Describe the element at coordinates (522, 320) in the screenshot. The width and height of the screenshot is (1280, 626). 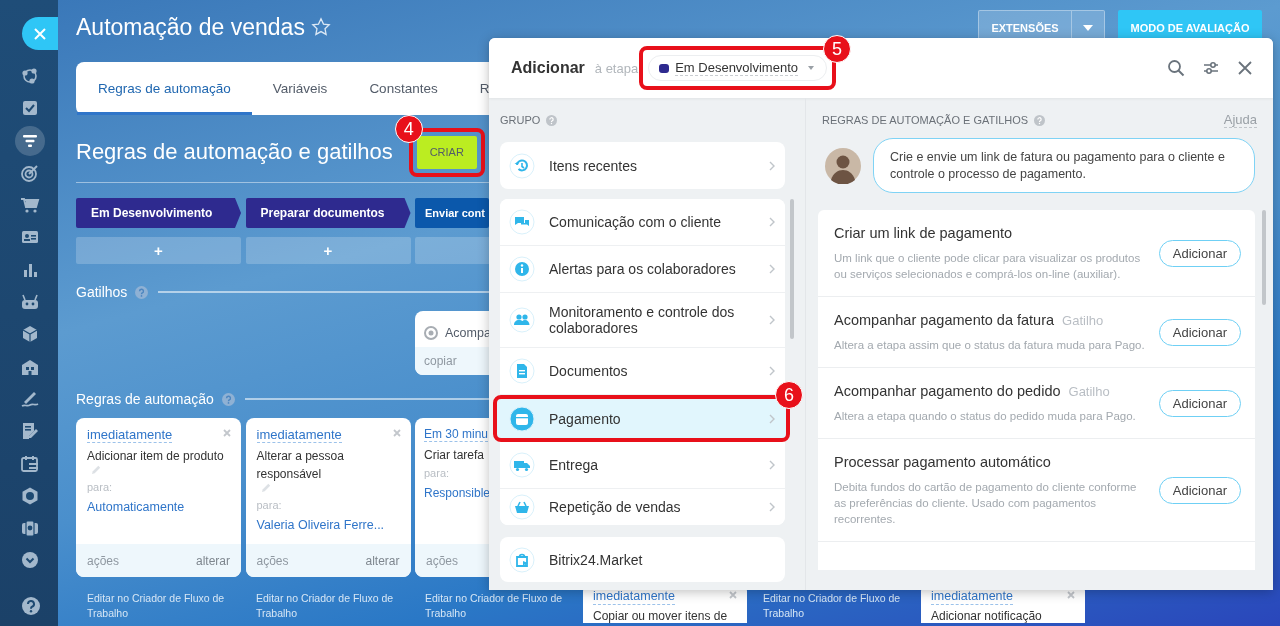
I see `people-icon` at that location.